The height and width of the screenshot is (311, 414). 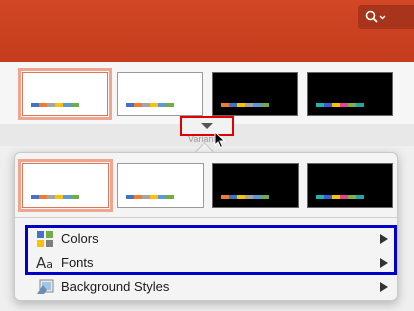 What do you see at coordinates (115, 286) in the screenshot?
I see `menu-item-label: Background Styles` at bounding box center [115, 286].